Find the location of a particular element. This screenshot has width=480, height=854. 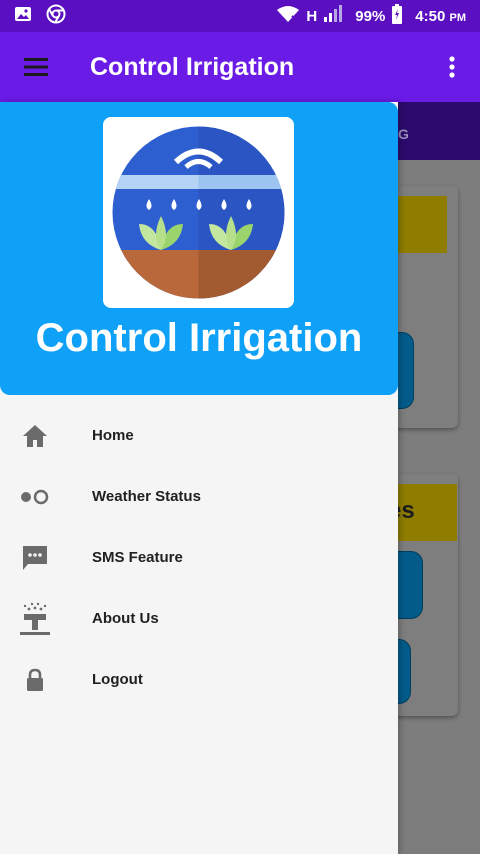

overflow-menu-icon is located at coordinates (452, 67).